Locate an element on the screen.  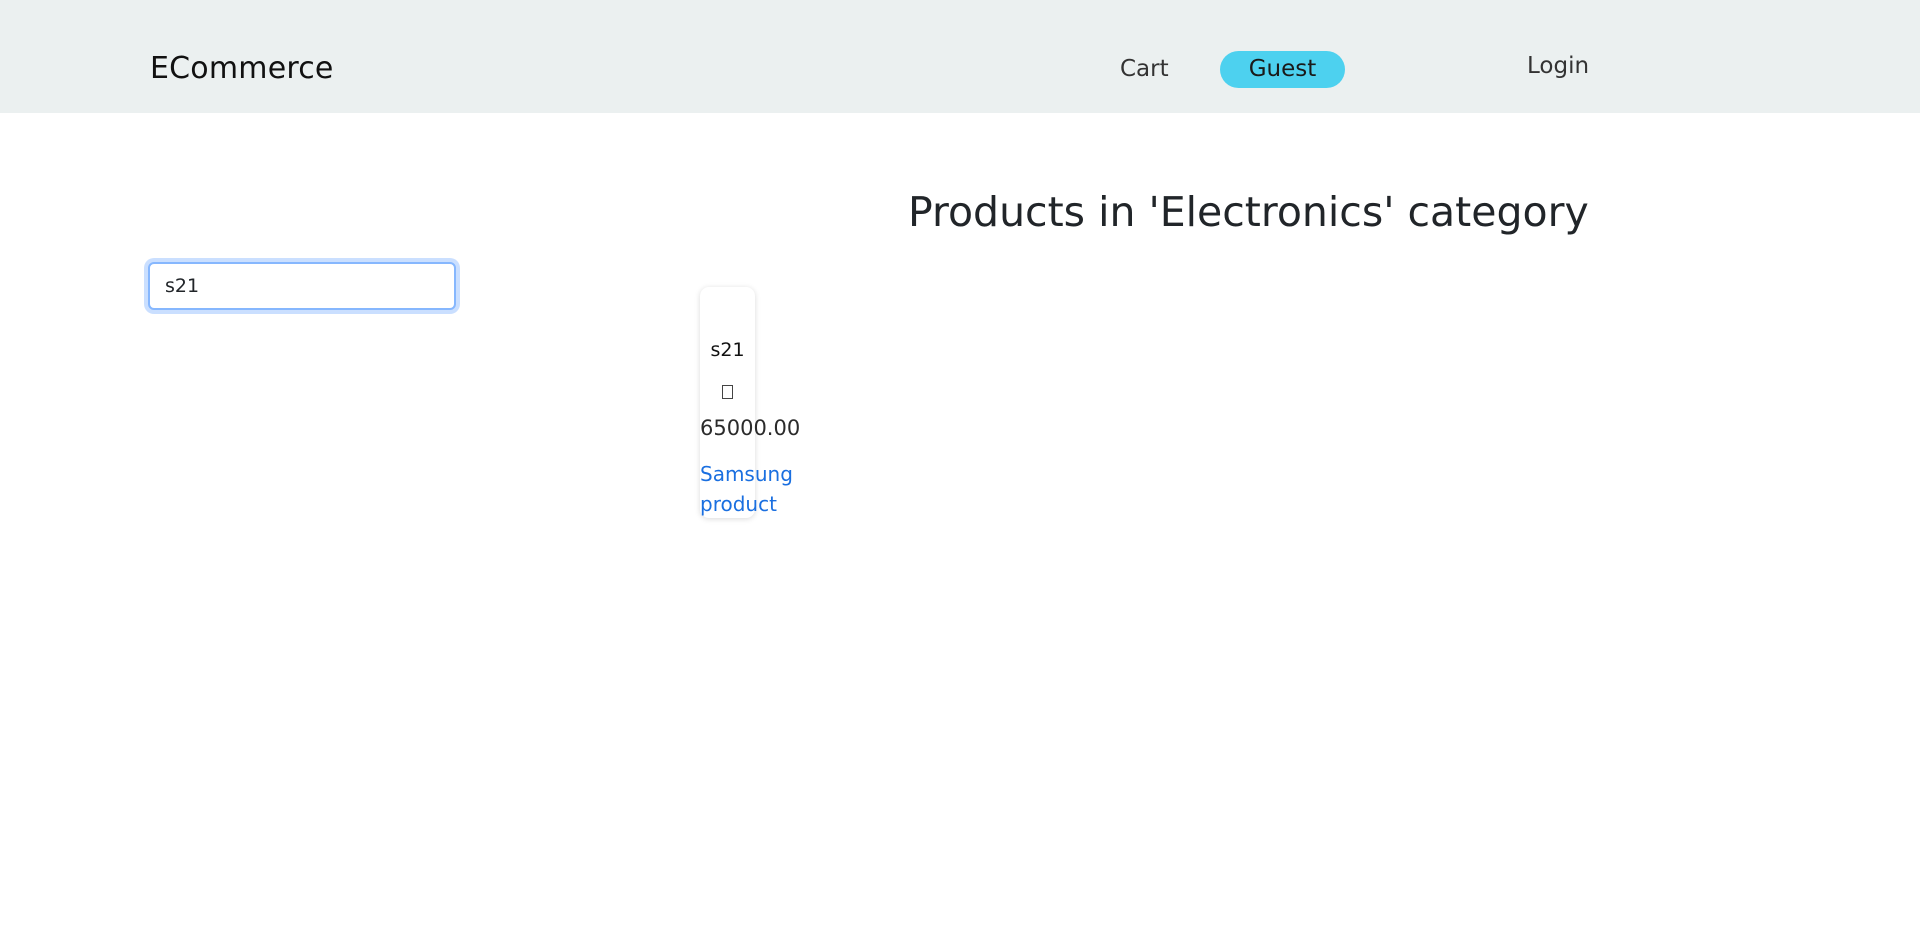
currency-icon is located at coordinates (727, 392).